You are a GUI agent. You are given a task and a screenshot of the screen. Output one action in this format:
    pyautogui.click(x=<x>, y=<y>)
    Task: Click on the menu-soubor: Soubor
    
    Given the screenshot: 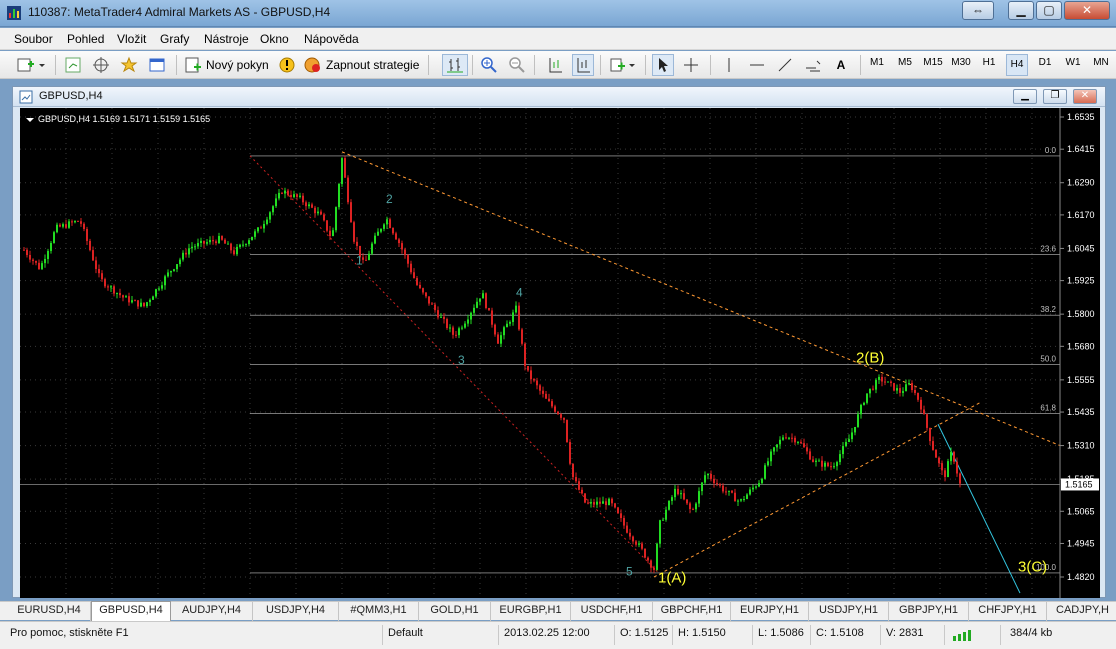 What is the action you would take?
    pyautogui.click(x=33, y=39)
    